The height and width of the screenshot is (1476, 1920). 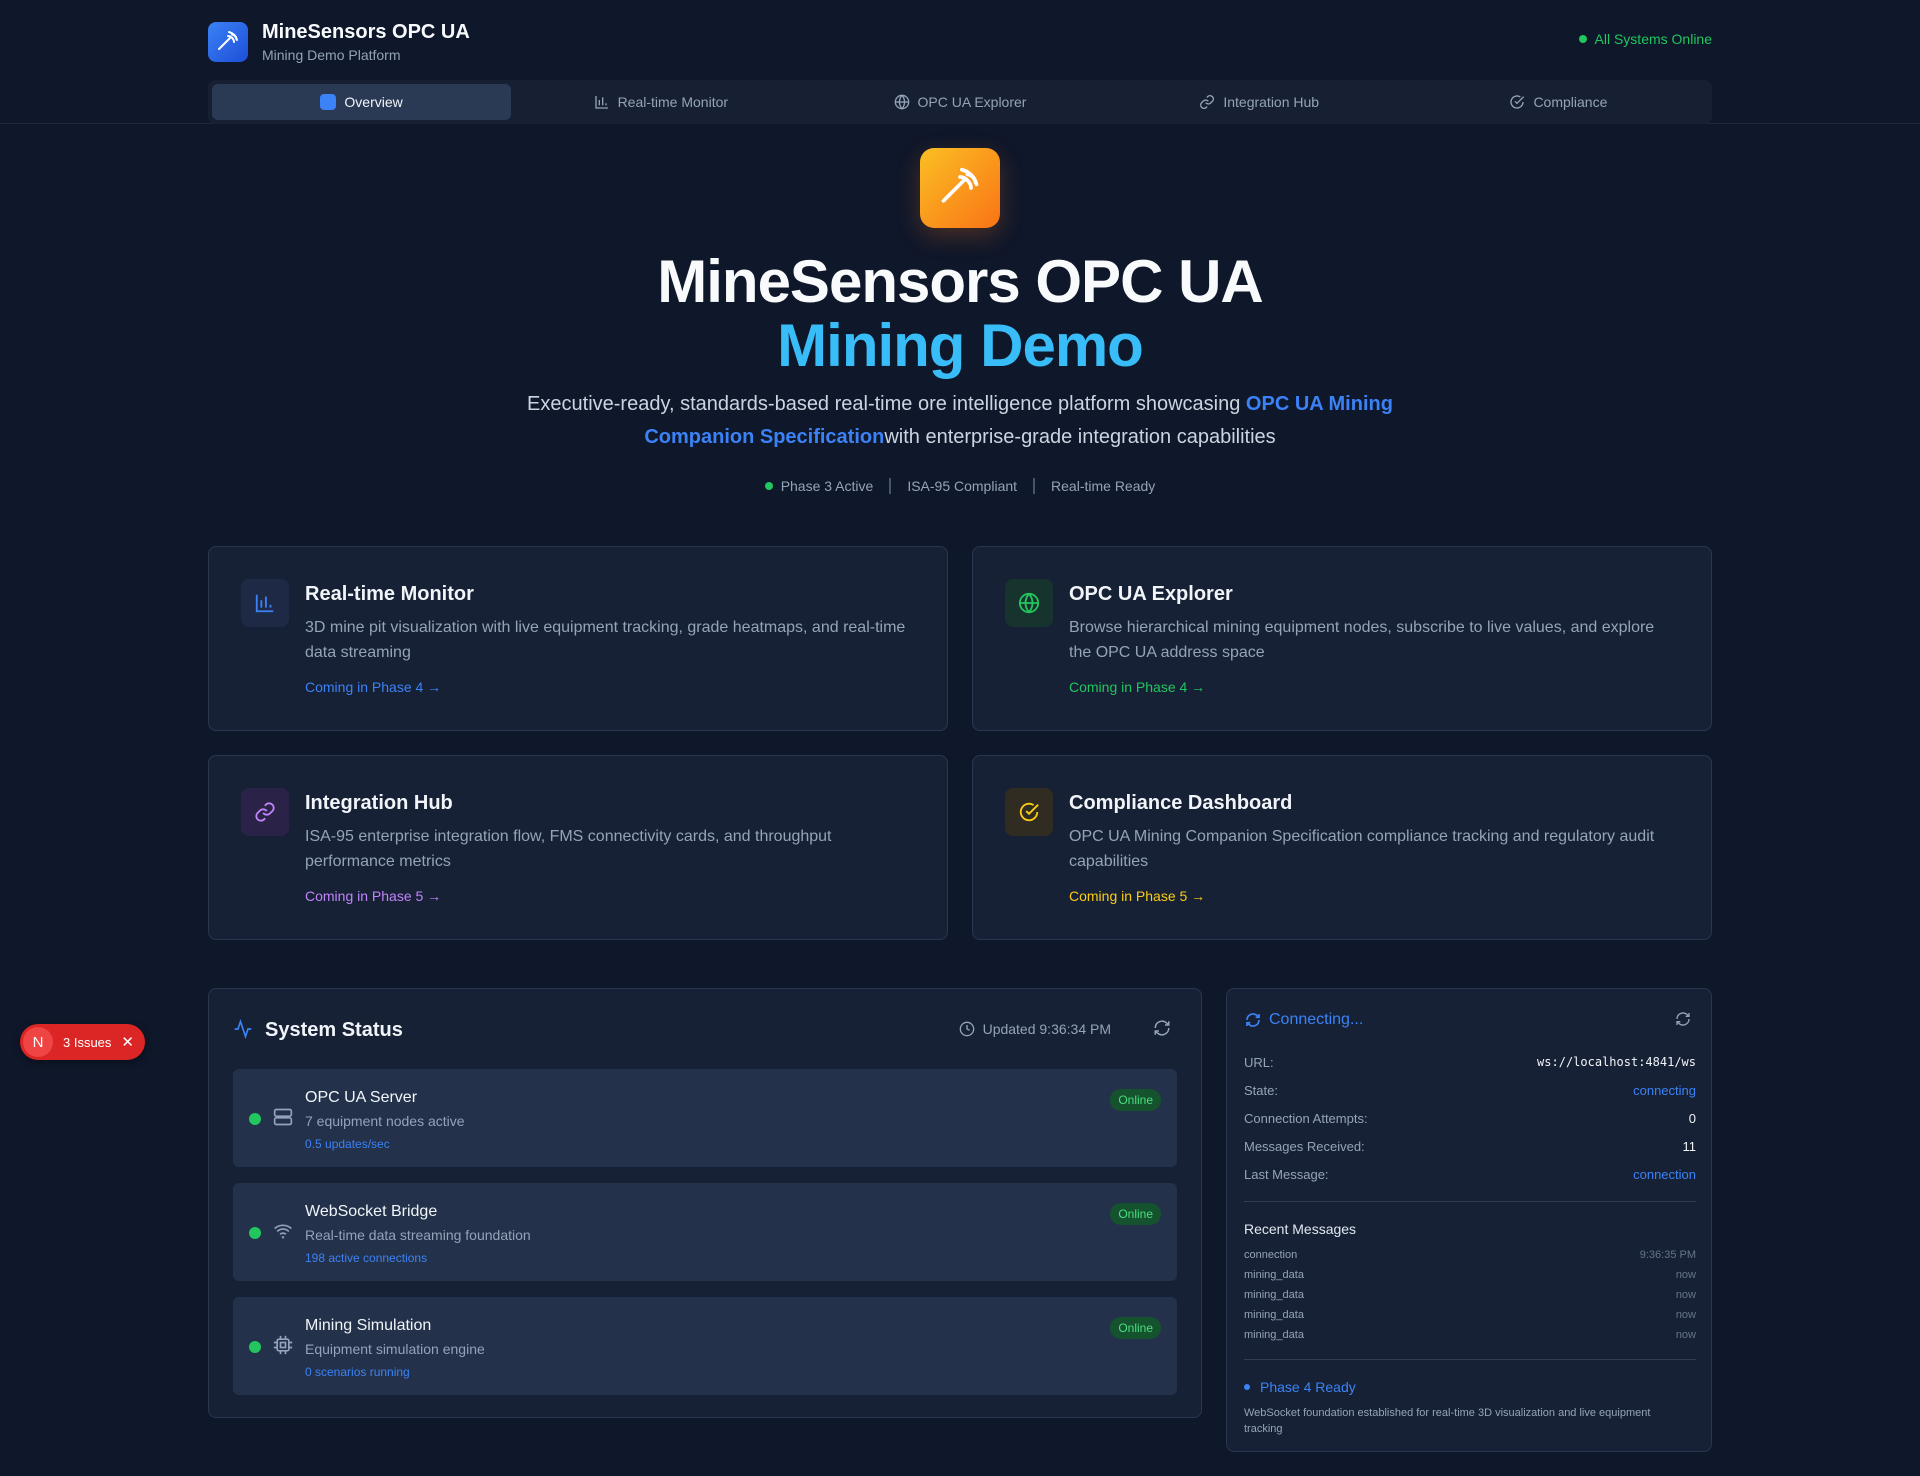 I want to click on close-icon: ✕, so click(x=127, y=1042).